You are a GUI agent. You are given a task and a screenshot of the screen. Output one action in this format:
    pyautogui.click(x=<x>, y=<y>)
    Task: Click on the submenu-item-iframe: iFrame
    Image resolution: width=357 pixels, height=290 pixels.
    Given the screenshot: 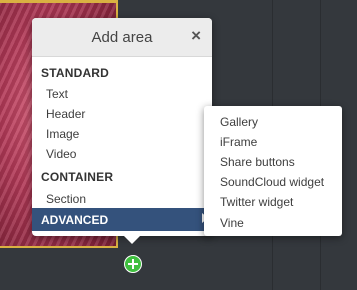 What is the action you would take?
    pyautogui.click(x=238, y=142)
    